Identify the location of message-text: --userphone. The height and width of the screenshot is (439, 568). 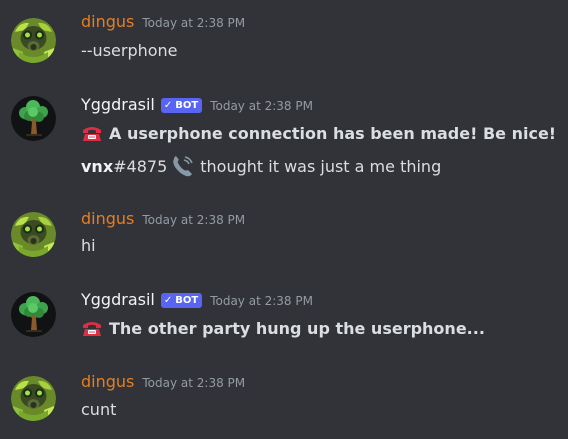
(129, 50).